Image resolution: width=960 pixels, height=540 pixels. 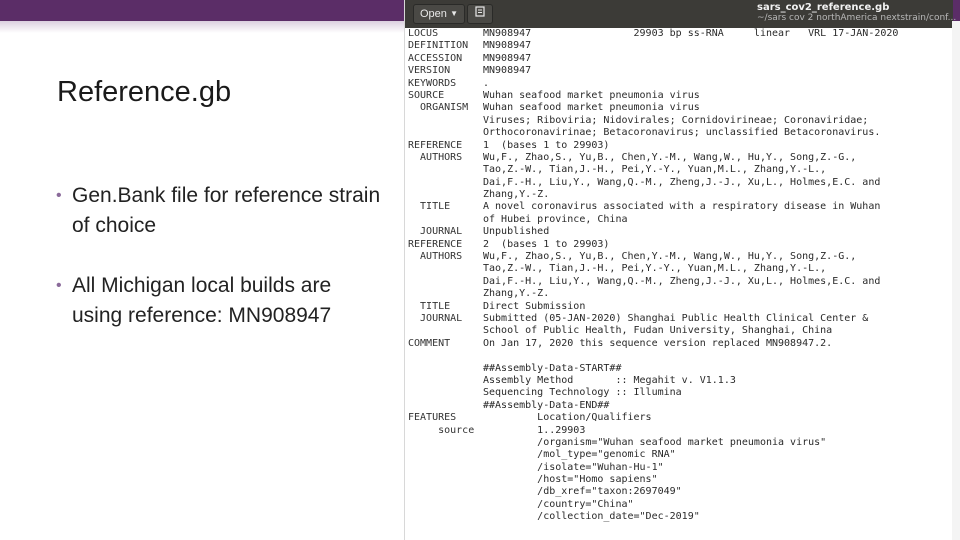 What do you see at coordinates (555, 219) in the screenshot?
I see `genbank-field-value: of Hubei province, China` at bounding box center [555, 219].